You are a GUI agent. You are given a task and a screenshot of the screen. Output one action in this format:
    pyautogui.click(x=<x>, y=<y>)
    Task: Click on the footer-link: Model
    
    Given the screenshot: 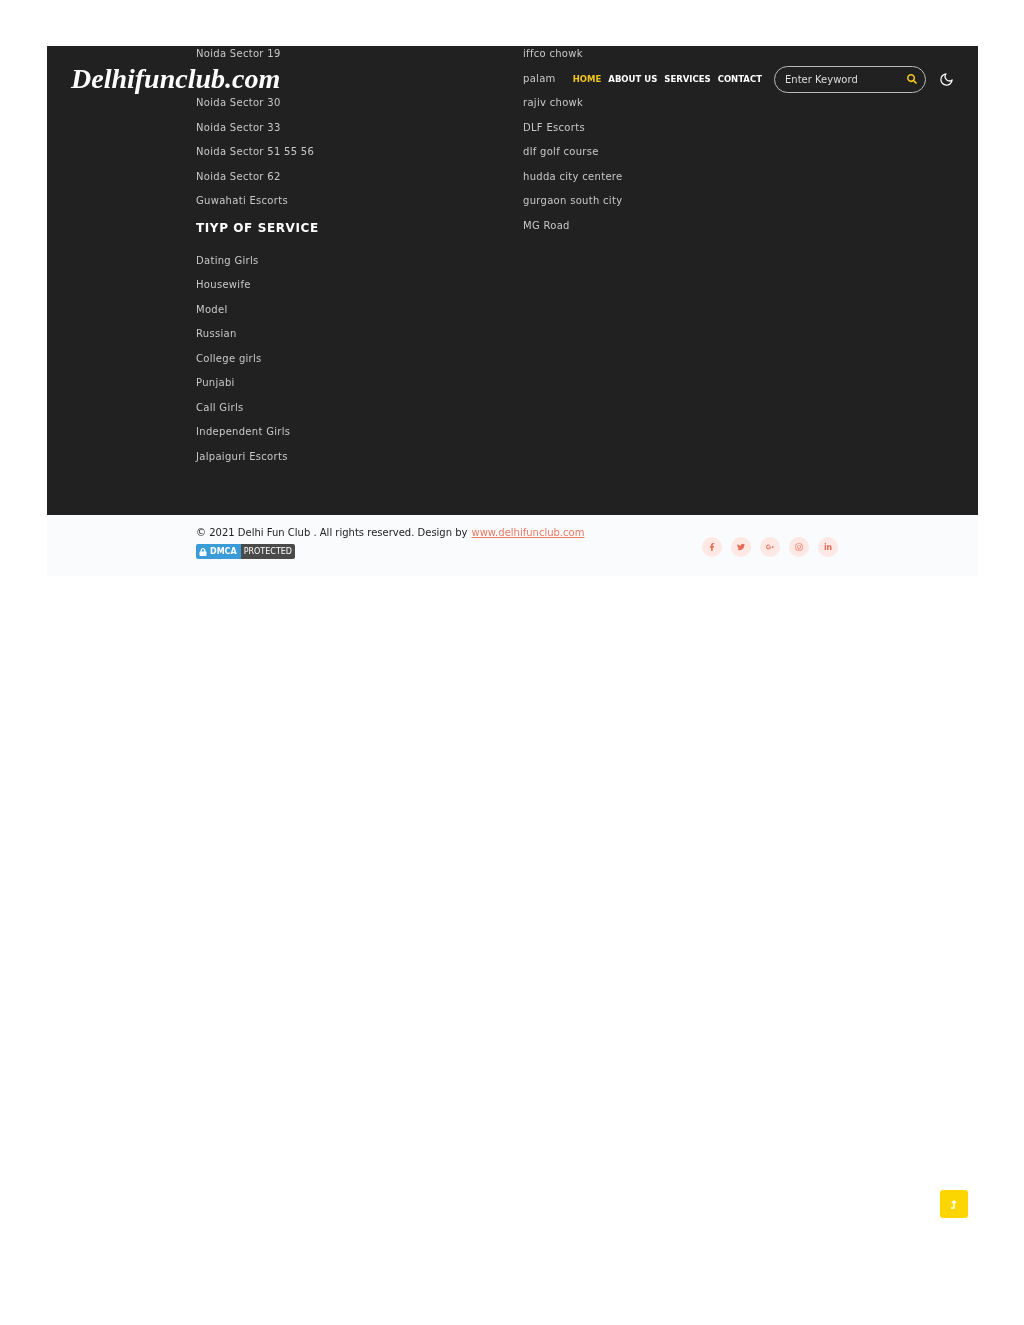 What is the action you would take?
    pyautogui.click(x=212, y=313)
    